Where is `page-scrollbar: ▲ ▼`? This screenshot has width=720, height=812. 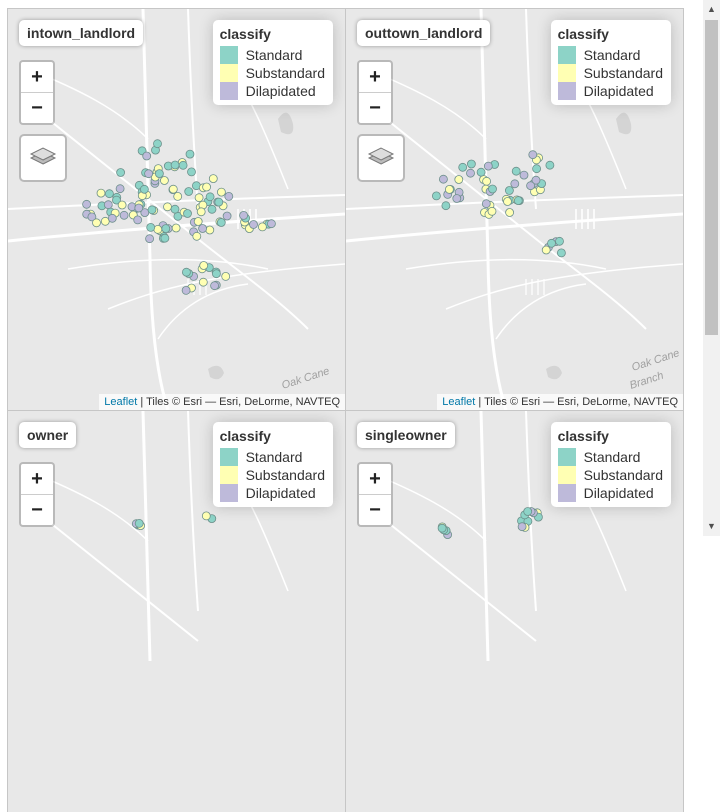
page-scrollbar: ▲ ▼ is located at coordinates (711, 268).